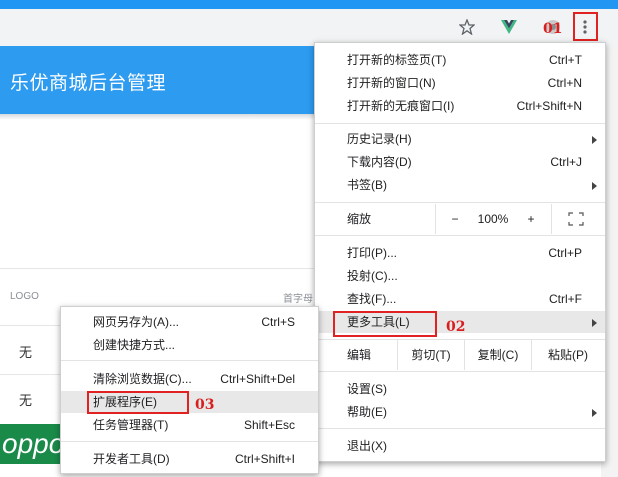 The width and height of the screenshot is (618, 477). Describe the element at coordinates (460, 389) in the screenshot. I see `menu-item-settings: 设置(S)` at that location.